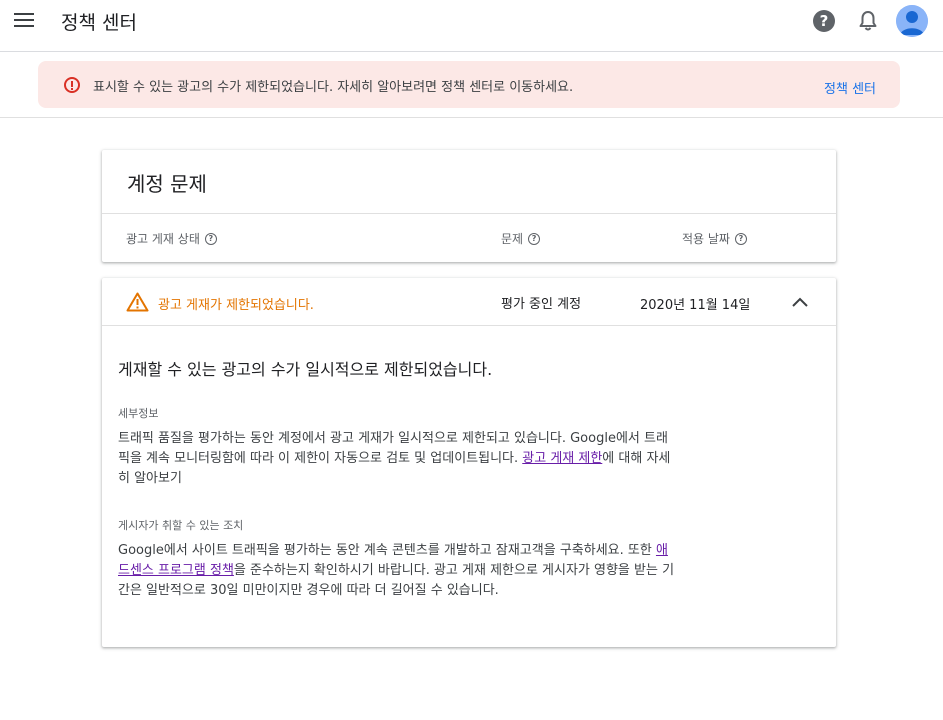  Describe the element at coordinates (521, 238) in the screenshot. I see `column-header-issue: 문제 ?` at that location.